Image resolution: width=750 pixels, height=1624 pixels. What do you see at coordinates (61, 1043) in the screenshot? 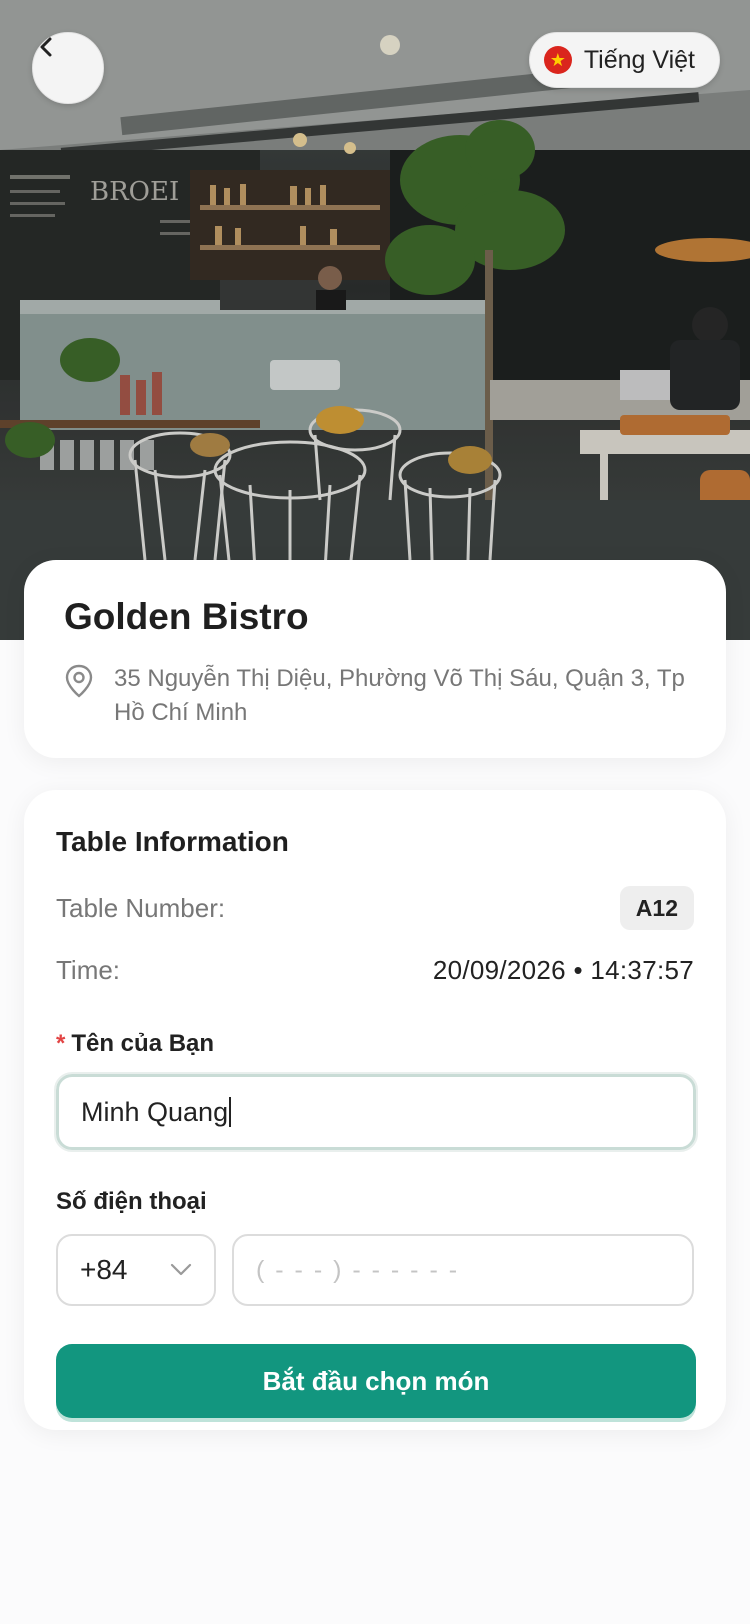
I see `required-mark: *` at bounding box center [61, 1043].